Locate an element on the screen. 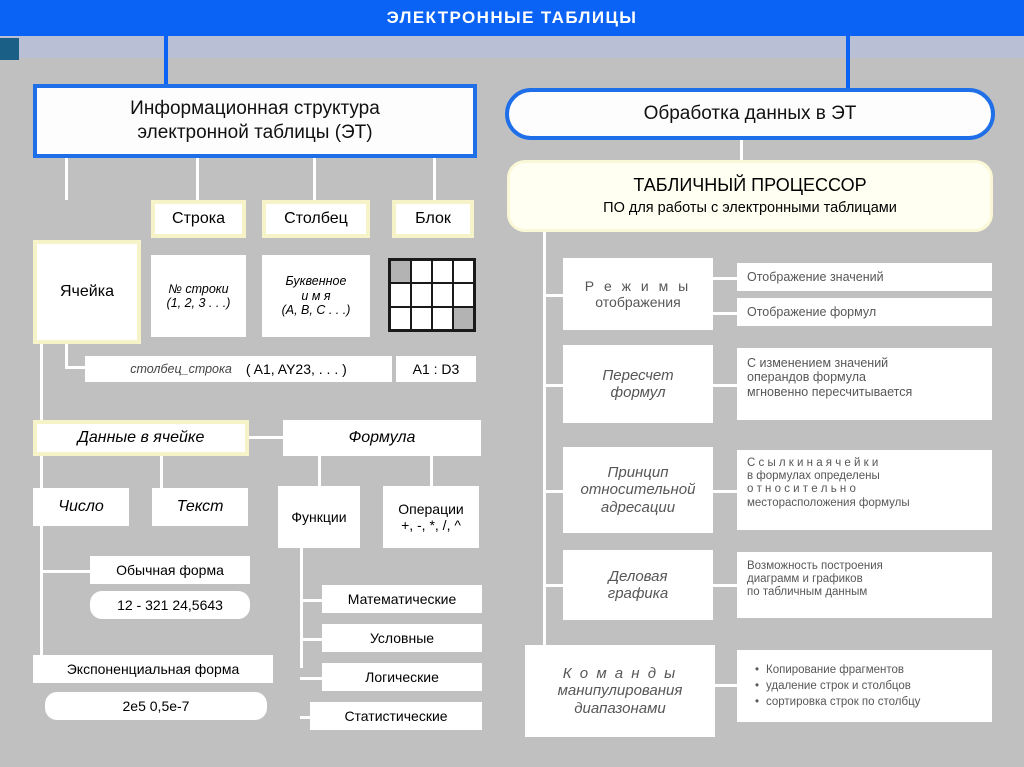 This screenshot has width=1024, height=767. feature-title: Деловая графика is located at coordinates (638, 585).